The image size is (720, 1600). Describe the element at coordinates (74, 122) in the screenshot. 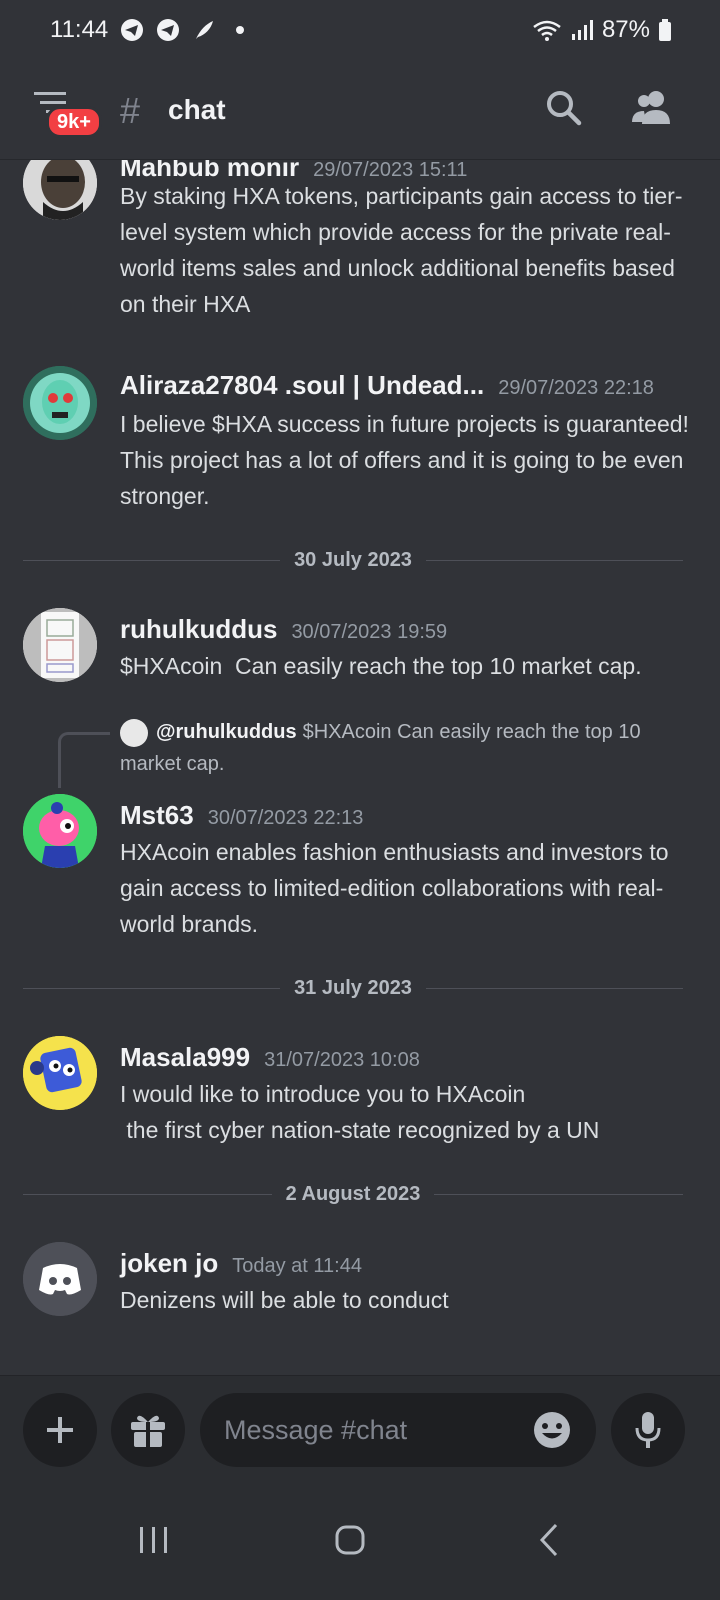

I see `unread-badge: 9k+` at that location.